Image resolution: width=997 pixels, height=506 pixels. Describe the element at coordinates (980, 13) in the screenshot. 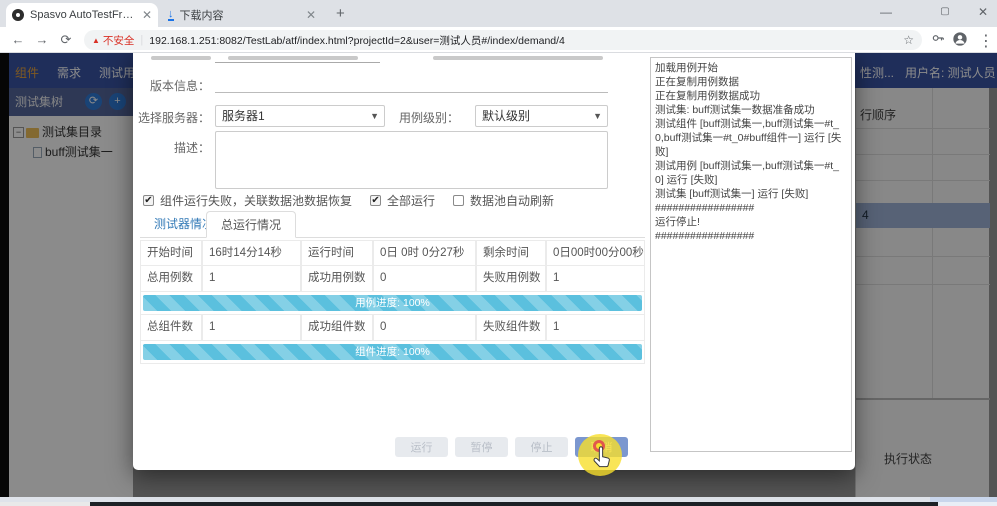

I see `window-close-button: ✕` at that location.